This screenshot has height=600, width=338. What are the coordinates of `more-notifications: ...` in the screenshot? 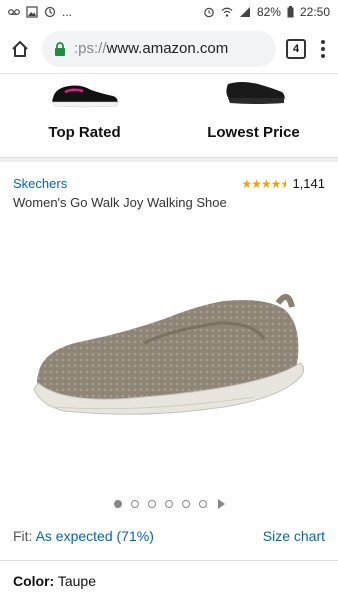 It's located at (67, 12).